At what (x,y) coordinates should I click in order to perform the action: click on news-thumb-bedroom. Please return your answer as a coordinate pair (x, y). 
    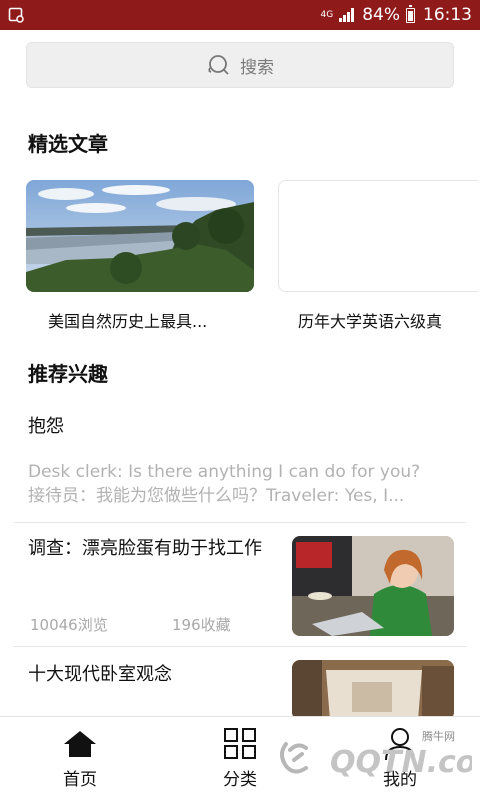
    Looking at the image, I should click on (373, 690).